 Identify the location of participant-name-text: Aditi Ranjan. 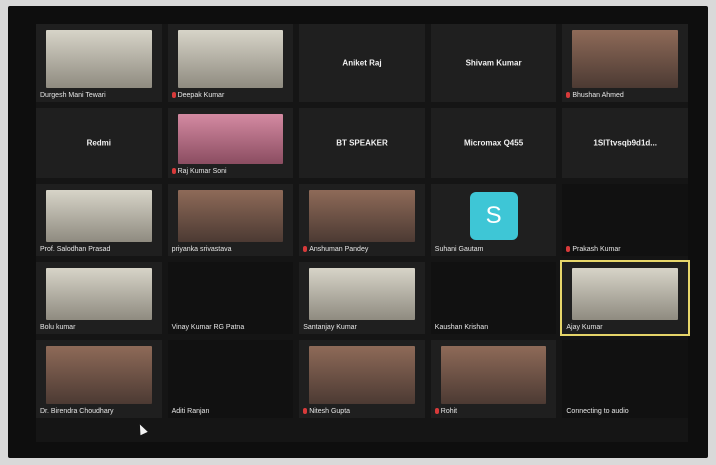
(190, 411).